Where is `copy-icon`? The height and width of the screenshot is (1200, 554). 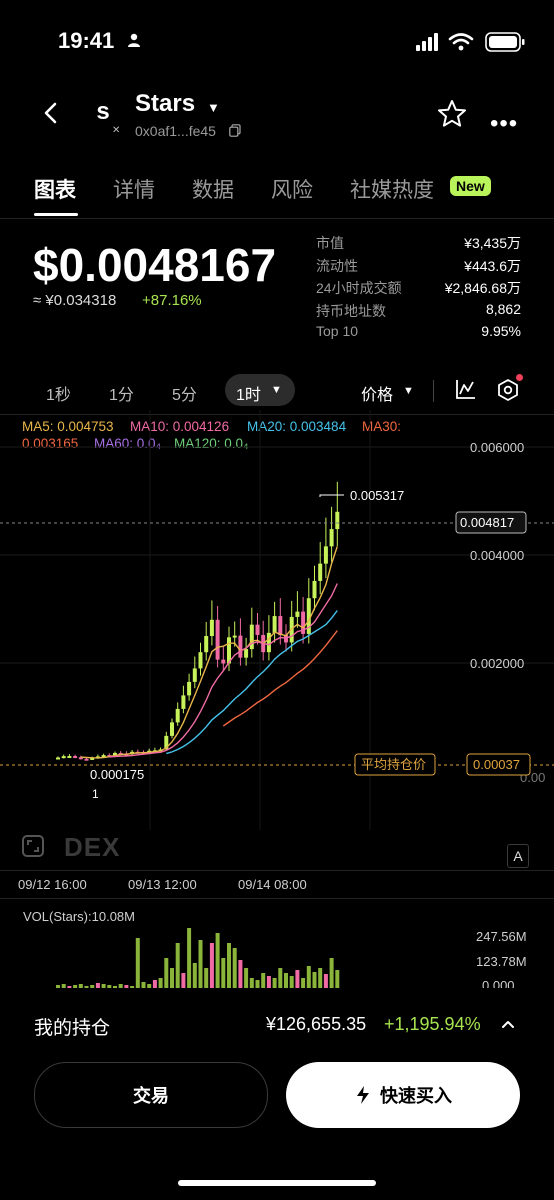 copy-icon is located at coordinates (235, 130).